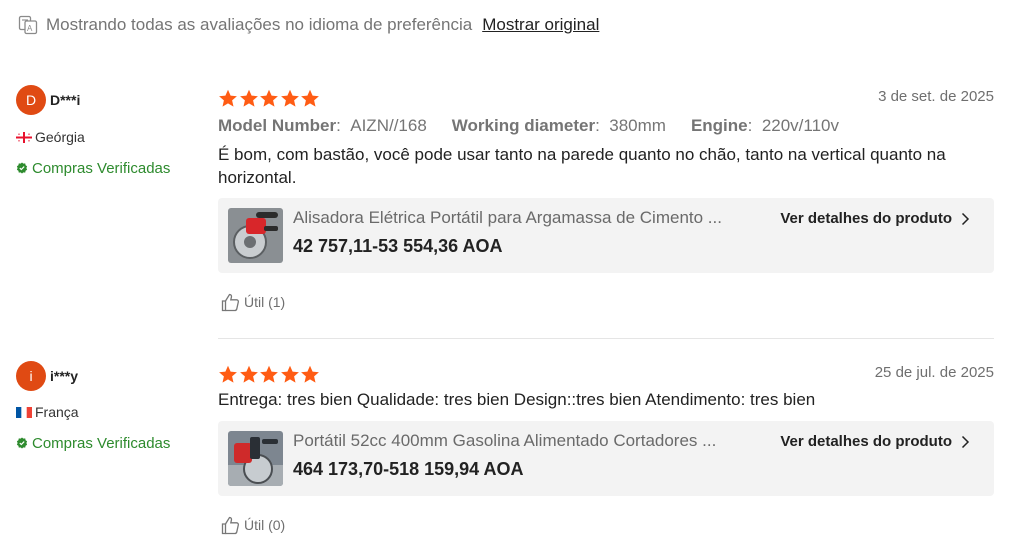  What do you see at coordinates (24, 412) in the screenshot?
I see `france-flag-icon` at bounding box center [24, 412].